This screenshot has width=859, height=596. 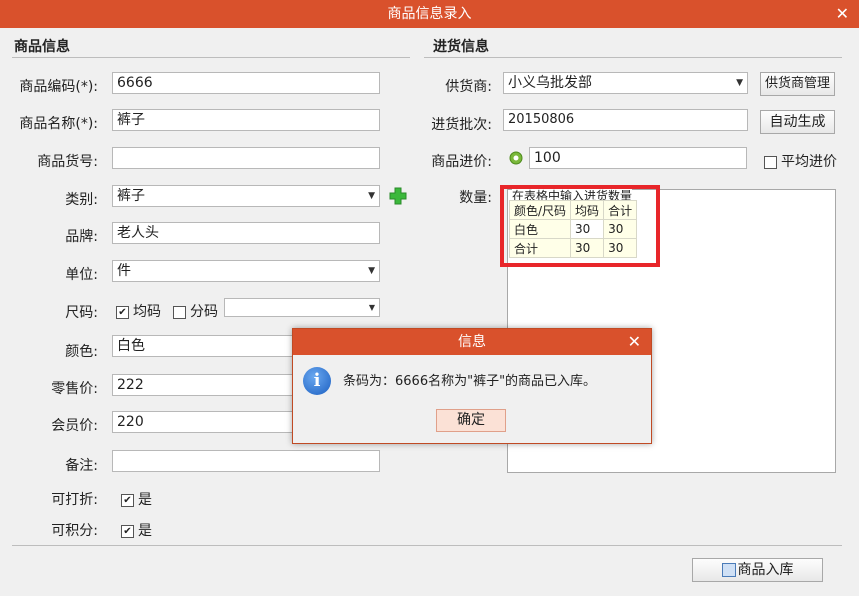 What do you see at coordinates (81, 275) in the screenshot?
I see `unit-label: 单位:` at bounding box center [81, 275].